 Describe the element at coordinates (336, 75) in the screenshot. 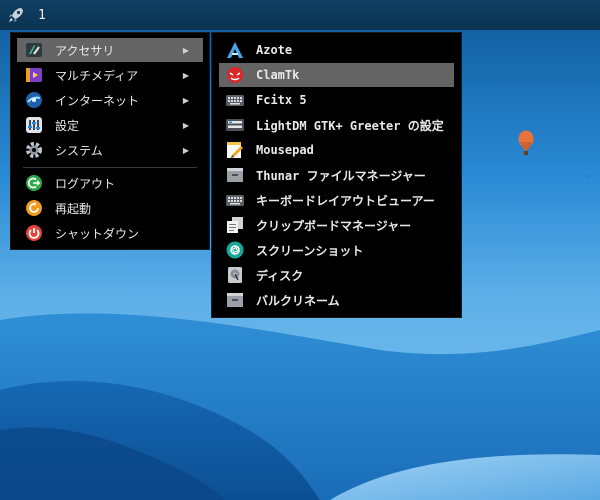

I see `submenu-item-clamtk: ClamTk` at that location.